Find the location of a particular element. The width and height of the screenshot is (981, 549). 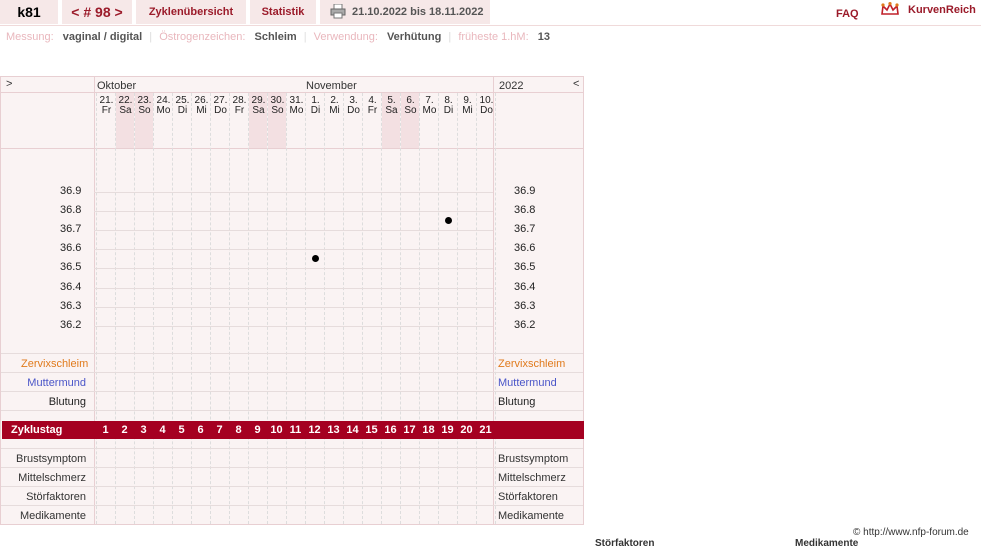

day-header: 5. Sa is located at coordinates (391, 106).